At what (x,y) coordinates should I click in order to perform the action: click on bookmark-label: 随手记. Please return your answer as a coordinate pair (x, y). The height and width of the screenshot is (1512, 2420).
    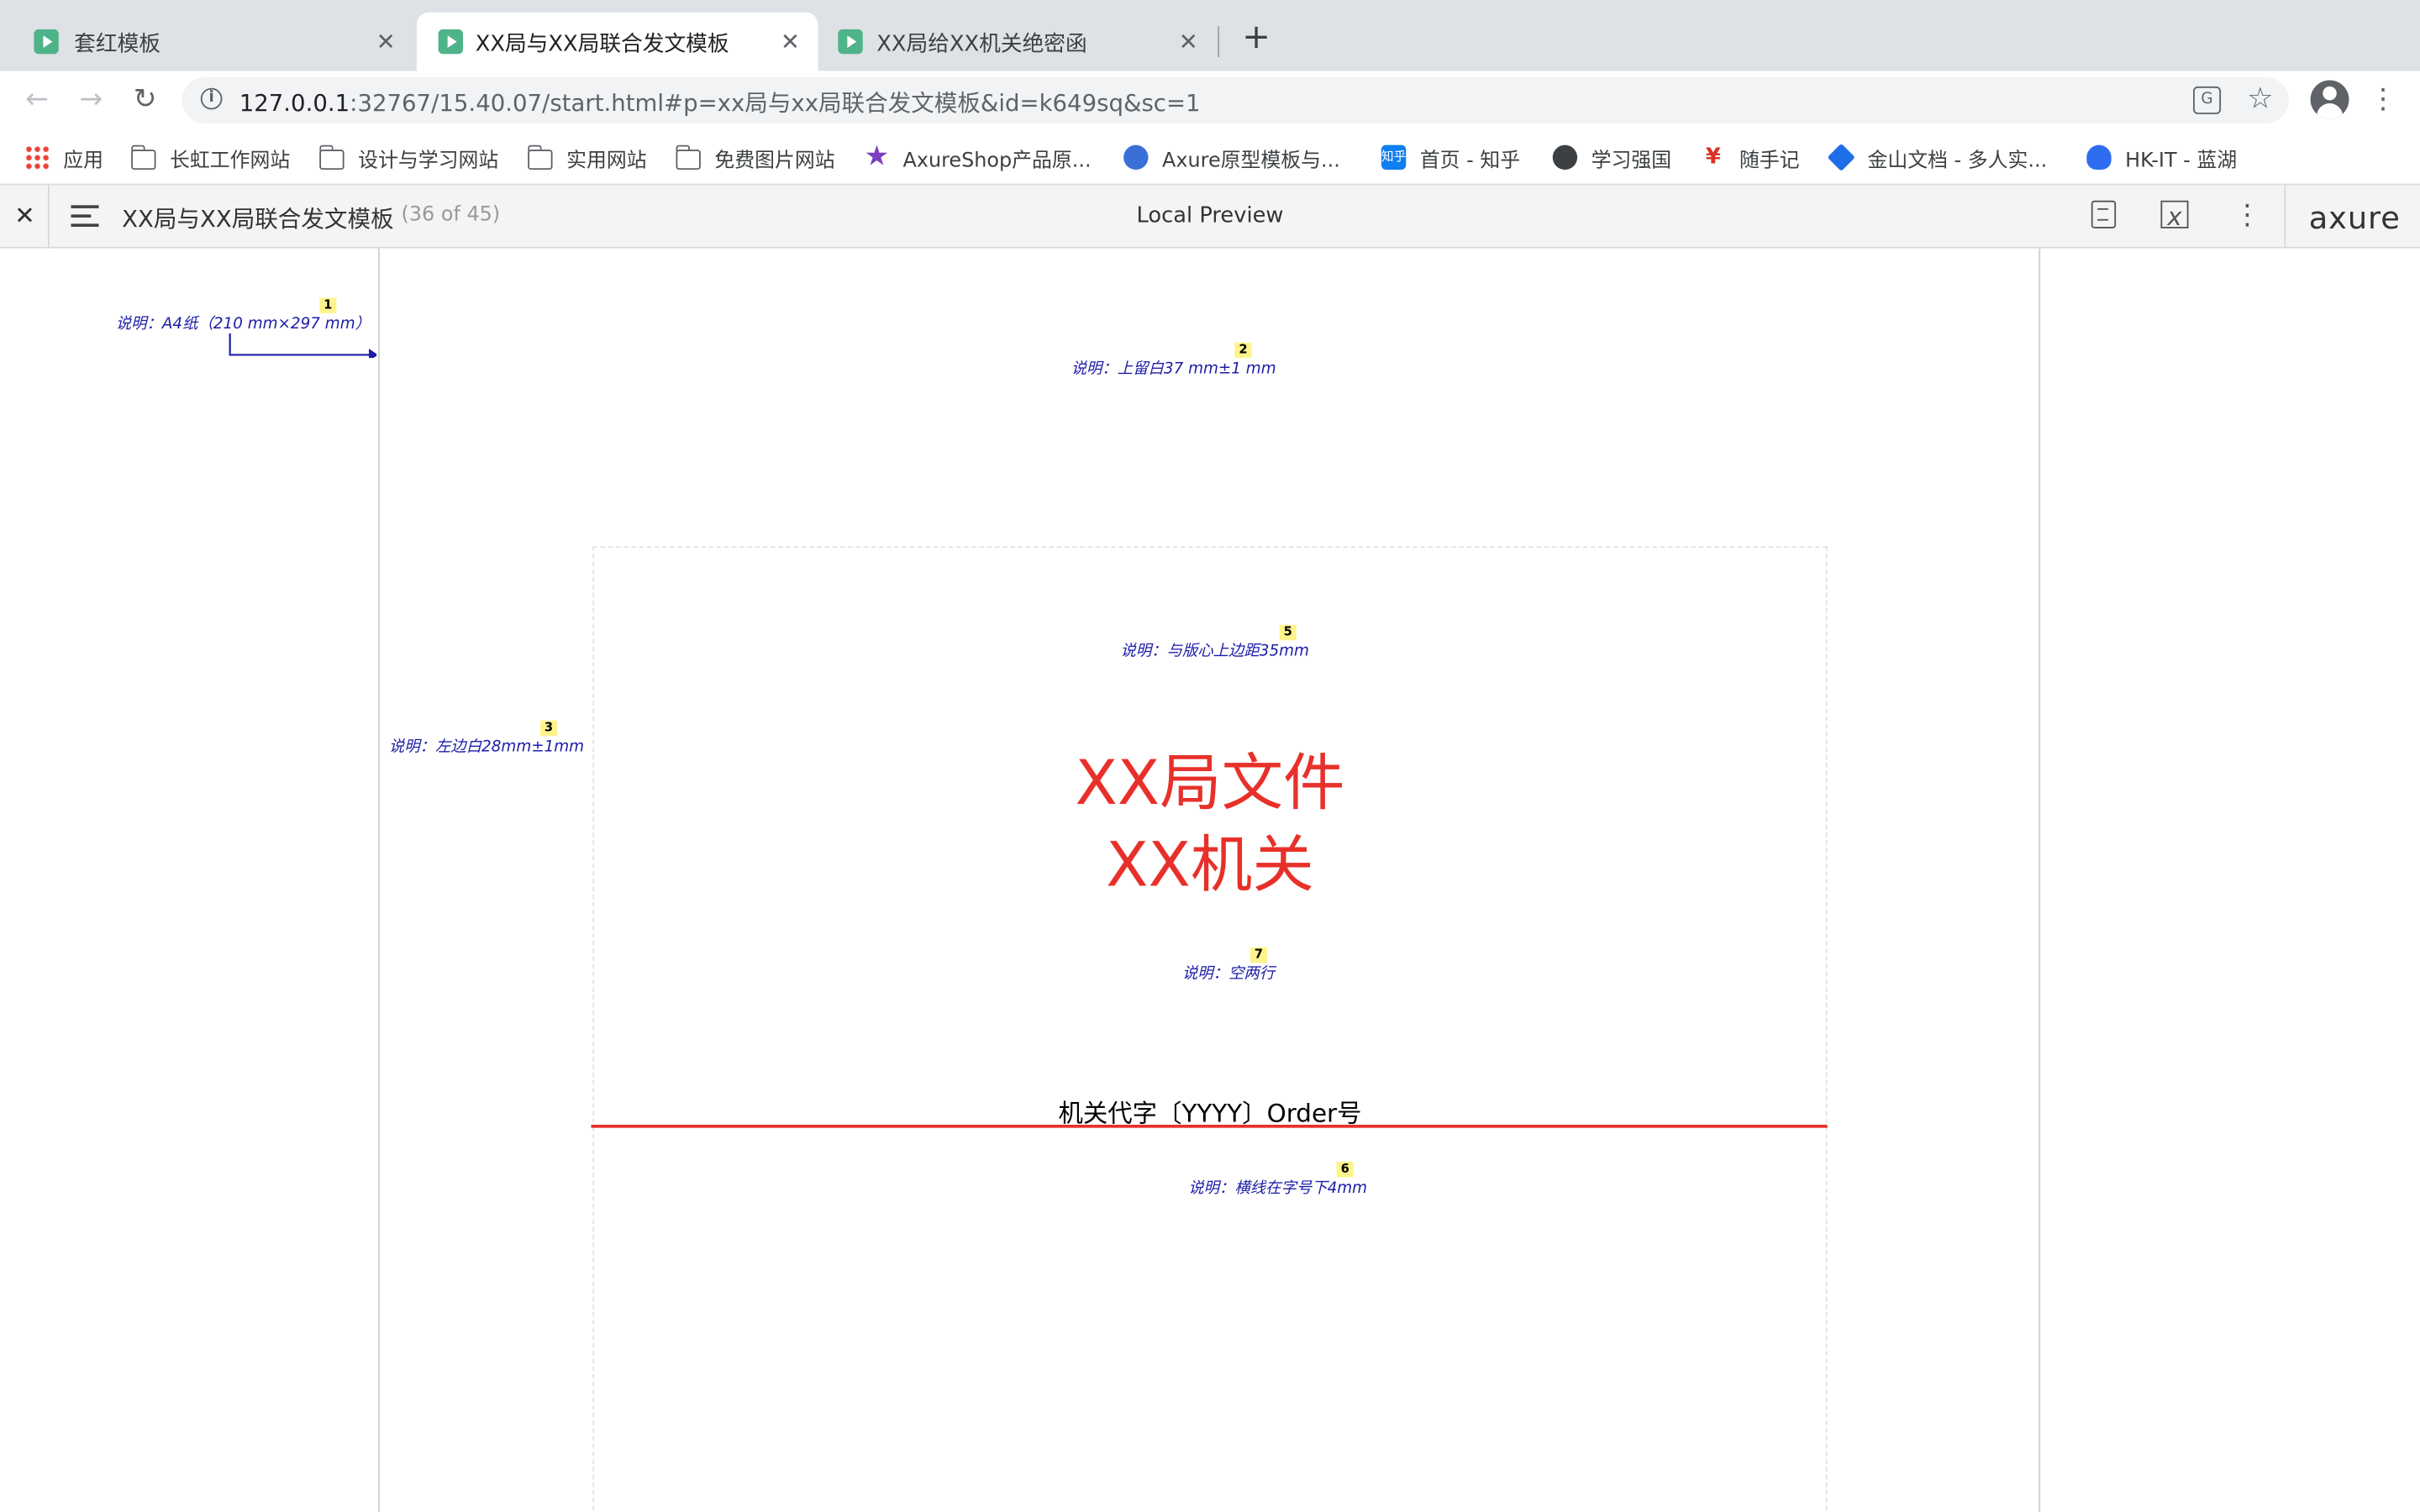
    Looking at the image, I should click on (1769, 160).